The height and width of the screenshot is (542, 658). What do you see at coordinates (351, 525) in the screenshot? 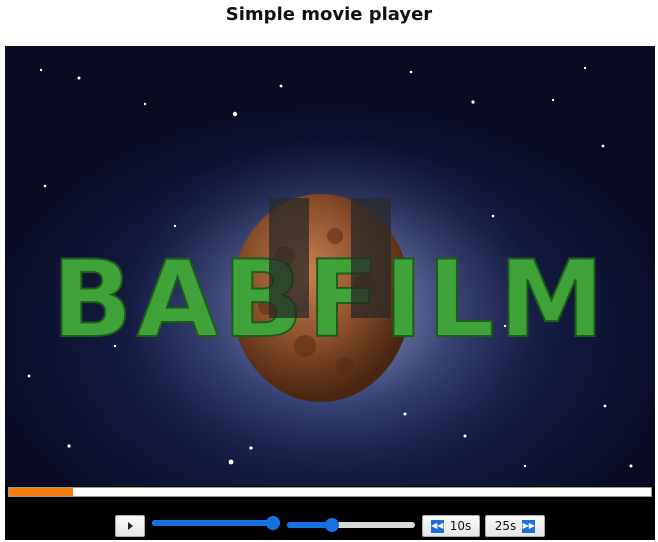
I see `volume-slider` at bounding box center [351, 525].